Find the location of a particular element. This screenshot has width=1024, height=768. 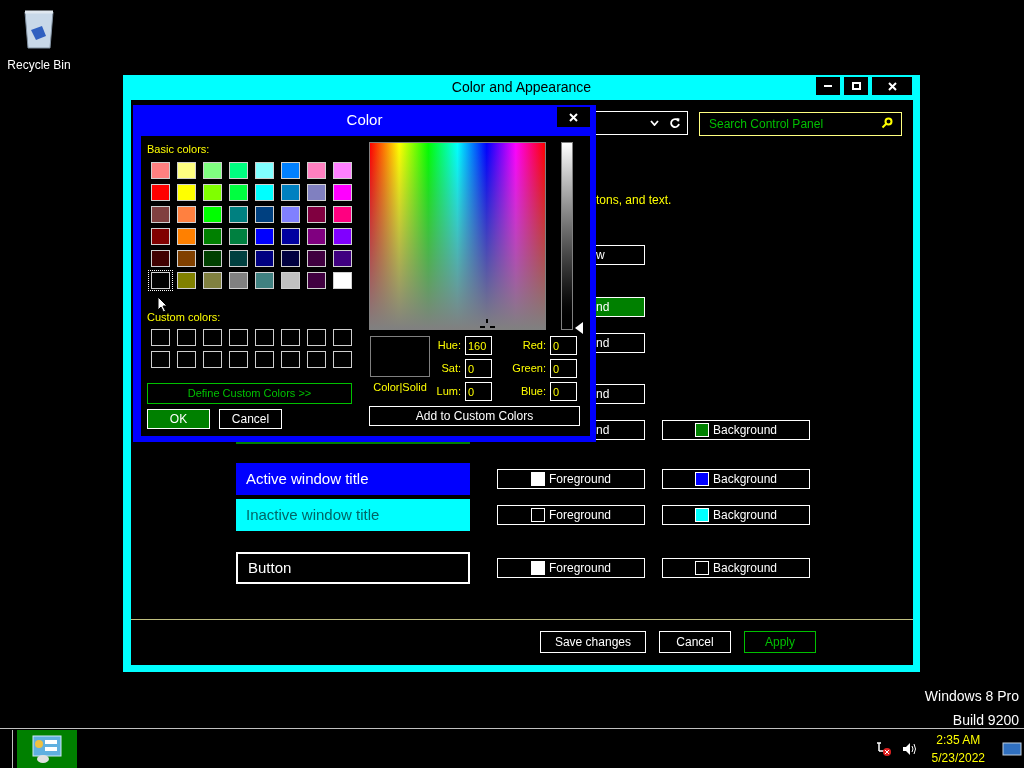

footer-button: Cancel is located at coordinates (695, 642).